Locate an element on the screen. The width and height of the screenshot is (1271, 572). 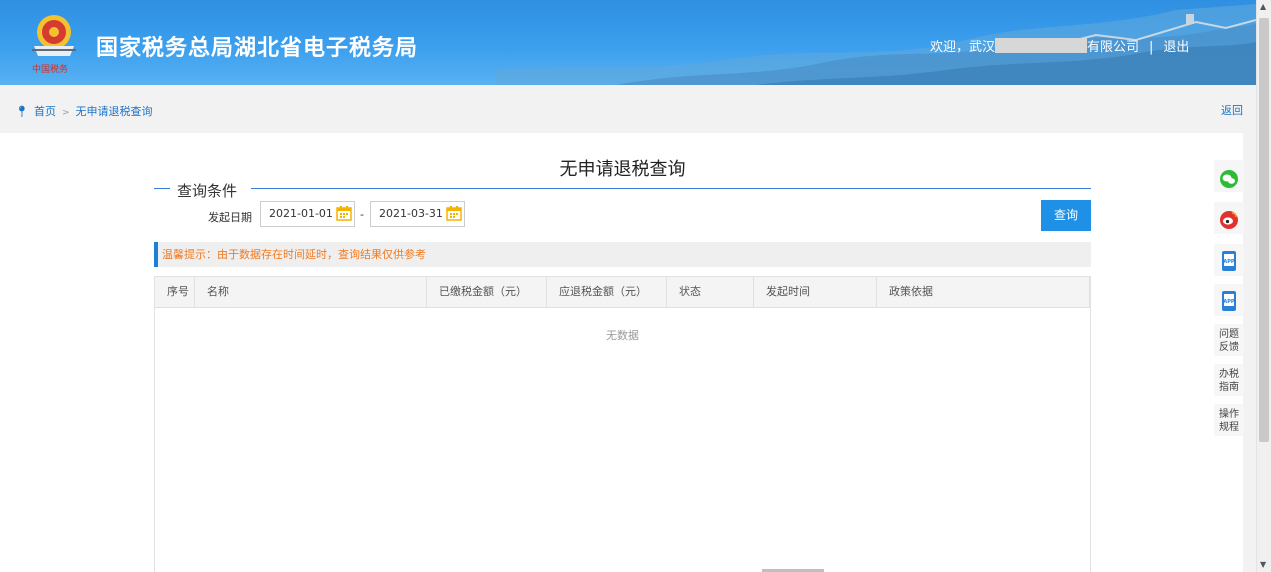
column-header-status: 状态 is located at coordinates (710, 292).